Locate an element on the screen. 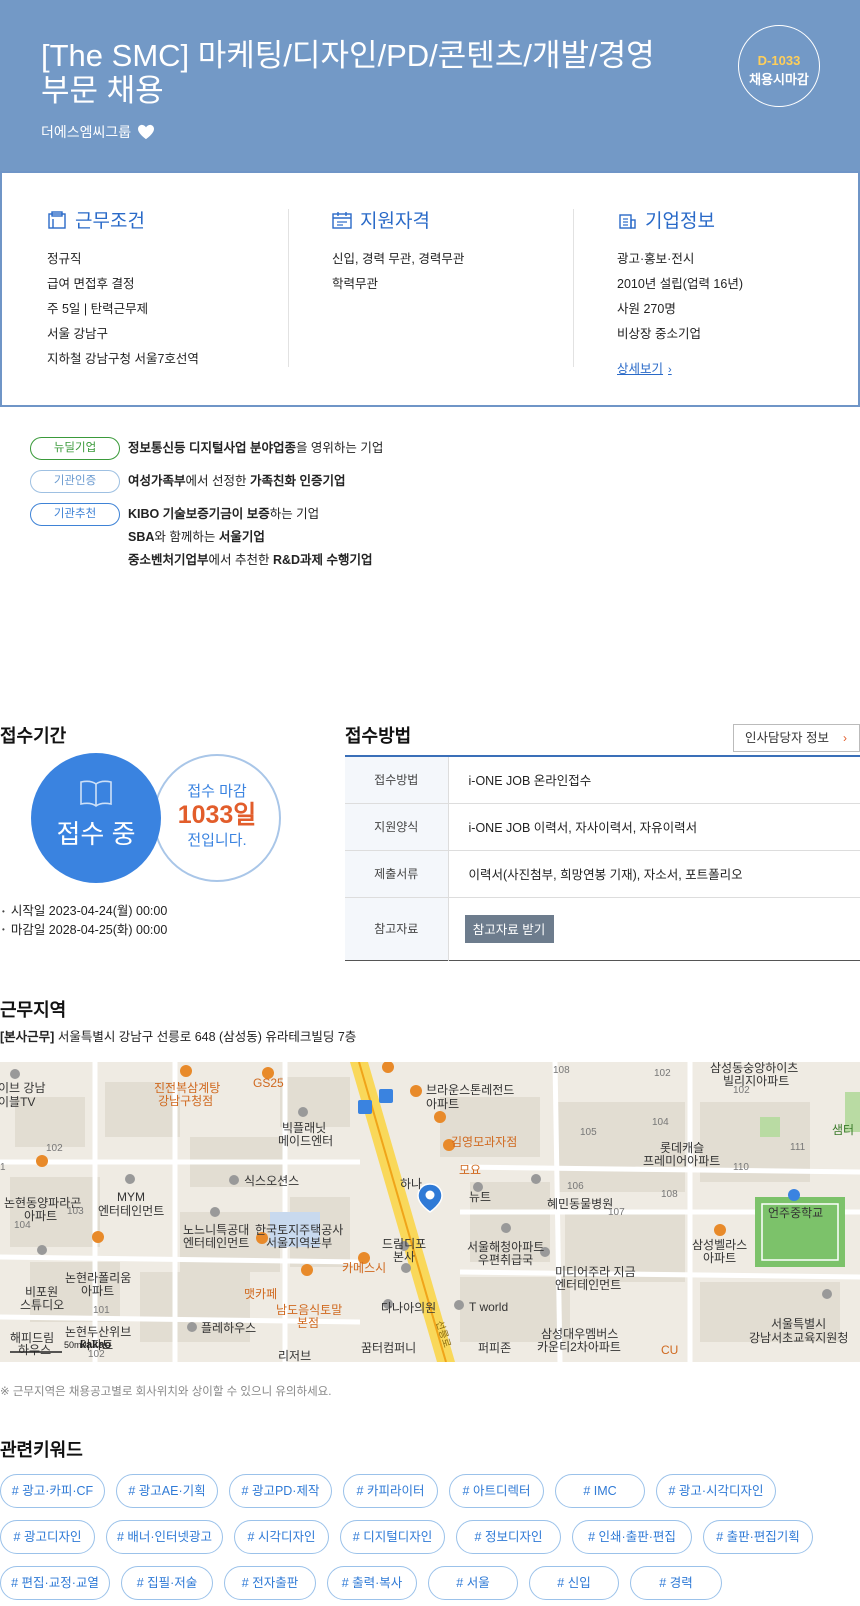 This screenshot has height=1606, width=860. period-title: 접수기간 is located at coordinates (33, 736).